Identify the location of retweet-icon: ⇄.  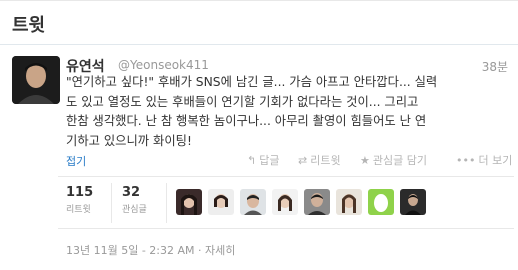
(303, 160).